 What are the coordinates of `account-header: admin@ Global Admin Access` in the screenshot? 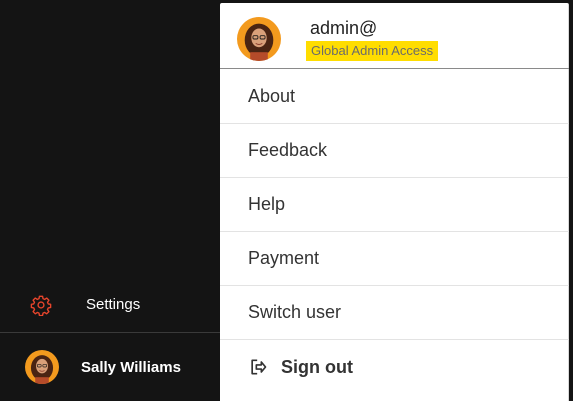 It's located at (394, 36).